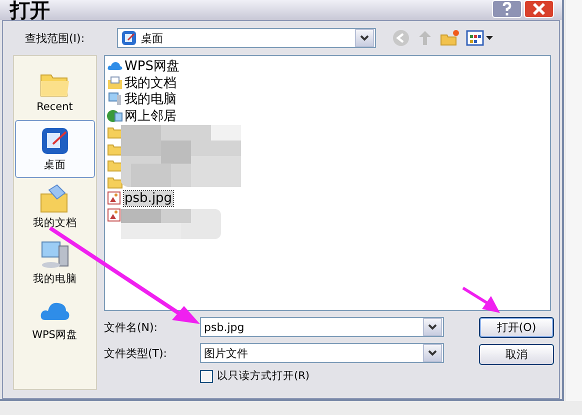  What do you see at coordinates (136, 353) in the screenshot?
I see `file-type-label: 文件类型(T):` at bounding box center [136, 353].